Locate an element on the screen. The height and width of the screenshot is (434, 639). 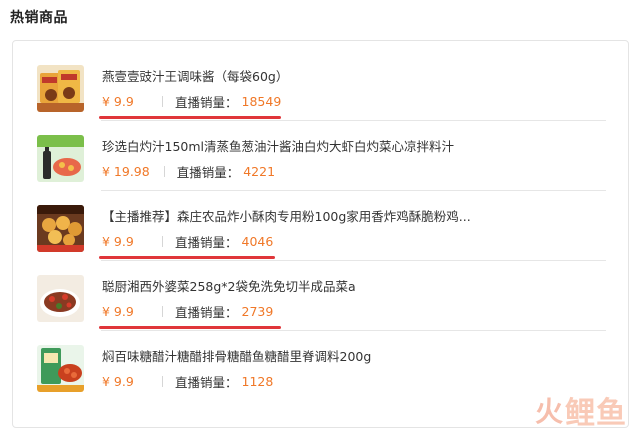
sales-value: 18549 is located at coordinates (261, 101).